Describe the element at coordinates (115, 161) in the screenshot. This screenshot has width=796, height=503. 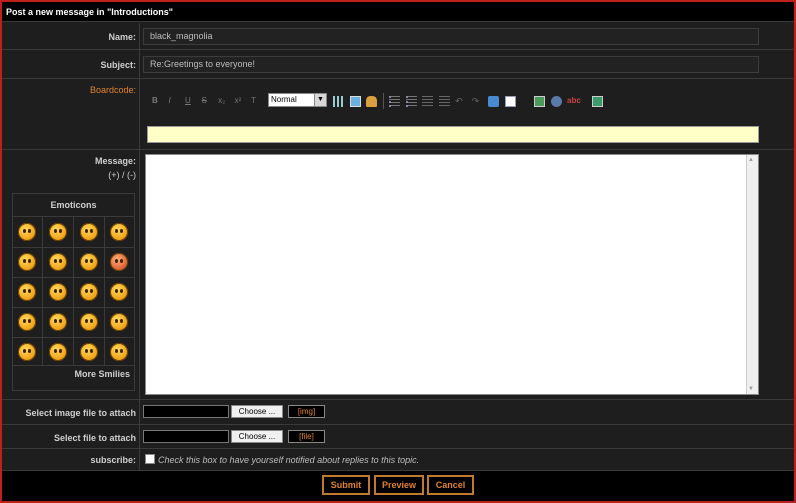
I see `message-label: Message:` at that location.